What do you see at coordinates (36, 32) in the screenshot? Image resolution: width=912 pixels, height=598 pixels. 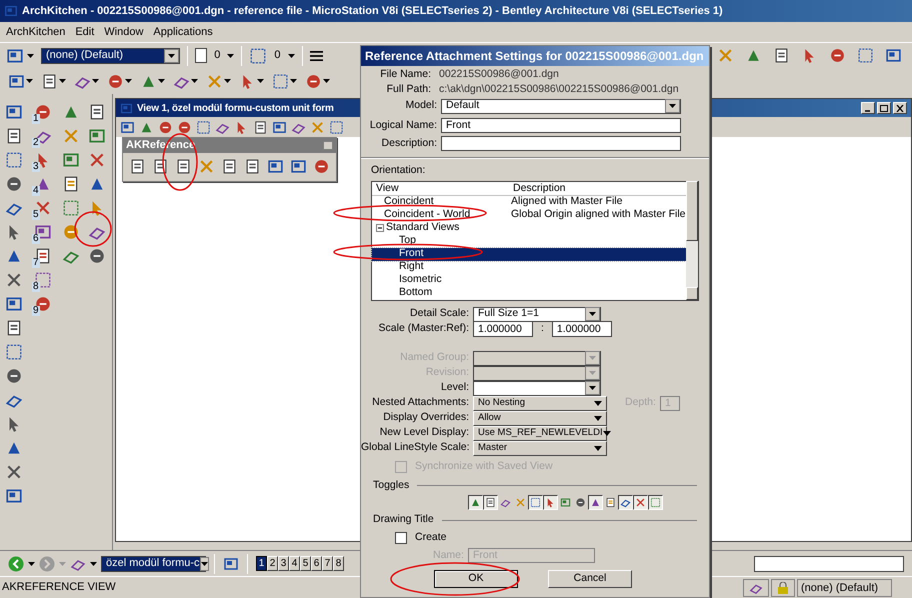 I see `menu-item: ArchKitchen` at bounding box center [36, 32].